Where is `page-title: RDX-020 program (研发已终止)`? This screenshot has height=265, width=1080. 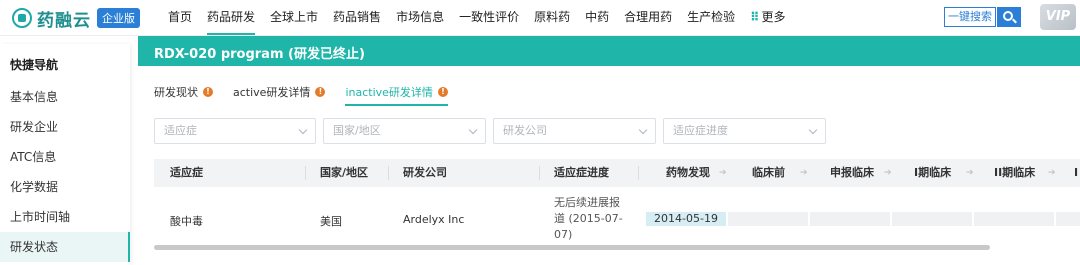 page-title: RDX-020 program (研发已终止) is located at coordinates (259, 54).